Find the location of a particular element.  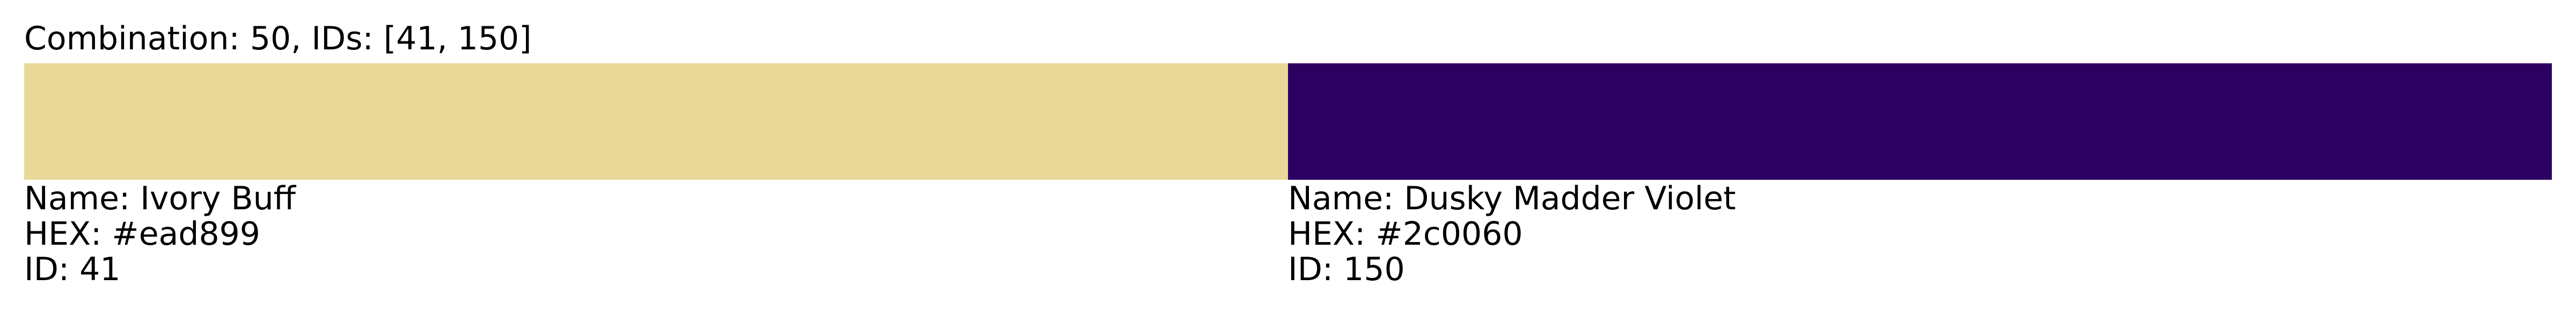

color-id-label: ID: 41 is located at coordinates (72, 269).